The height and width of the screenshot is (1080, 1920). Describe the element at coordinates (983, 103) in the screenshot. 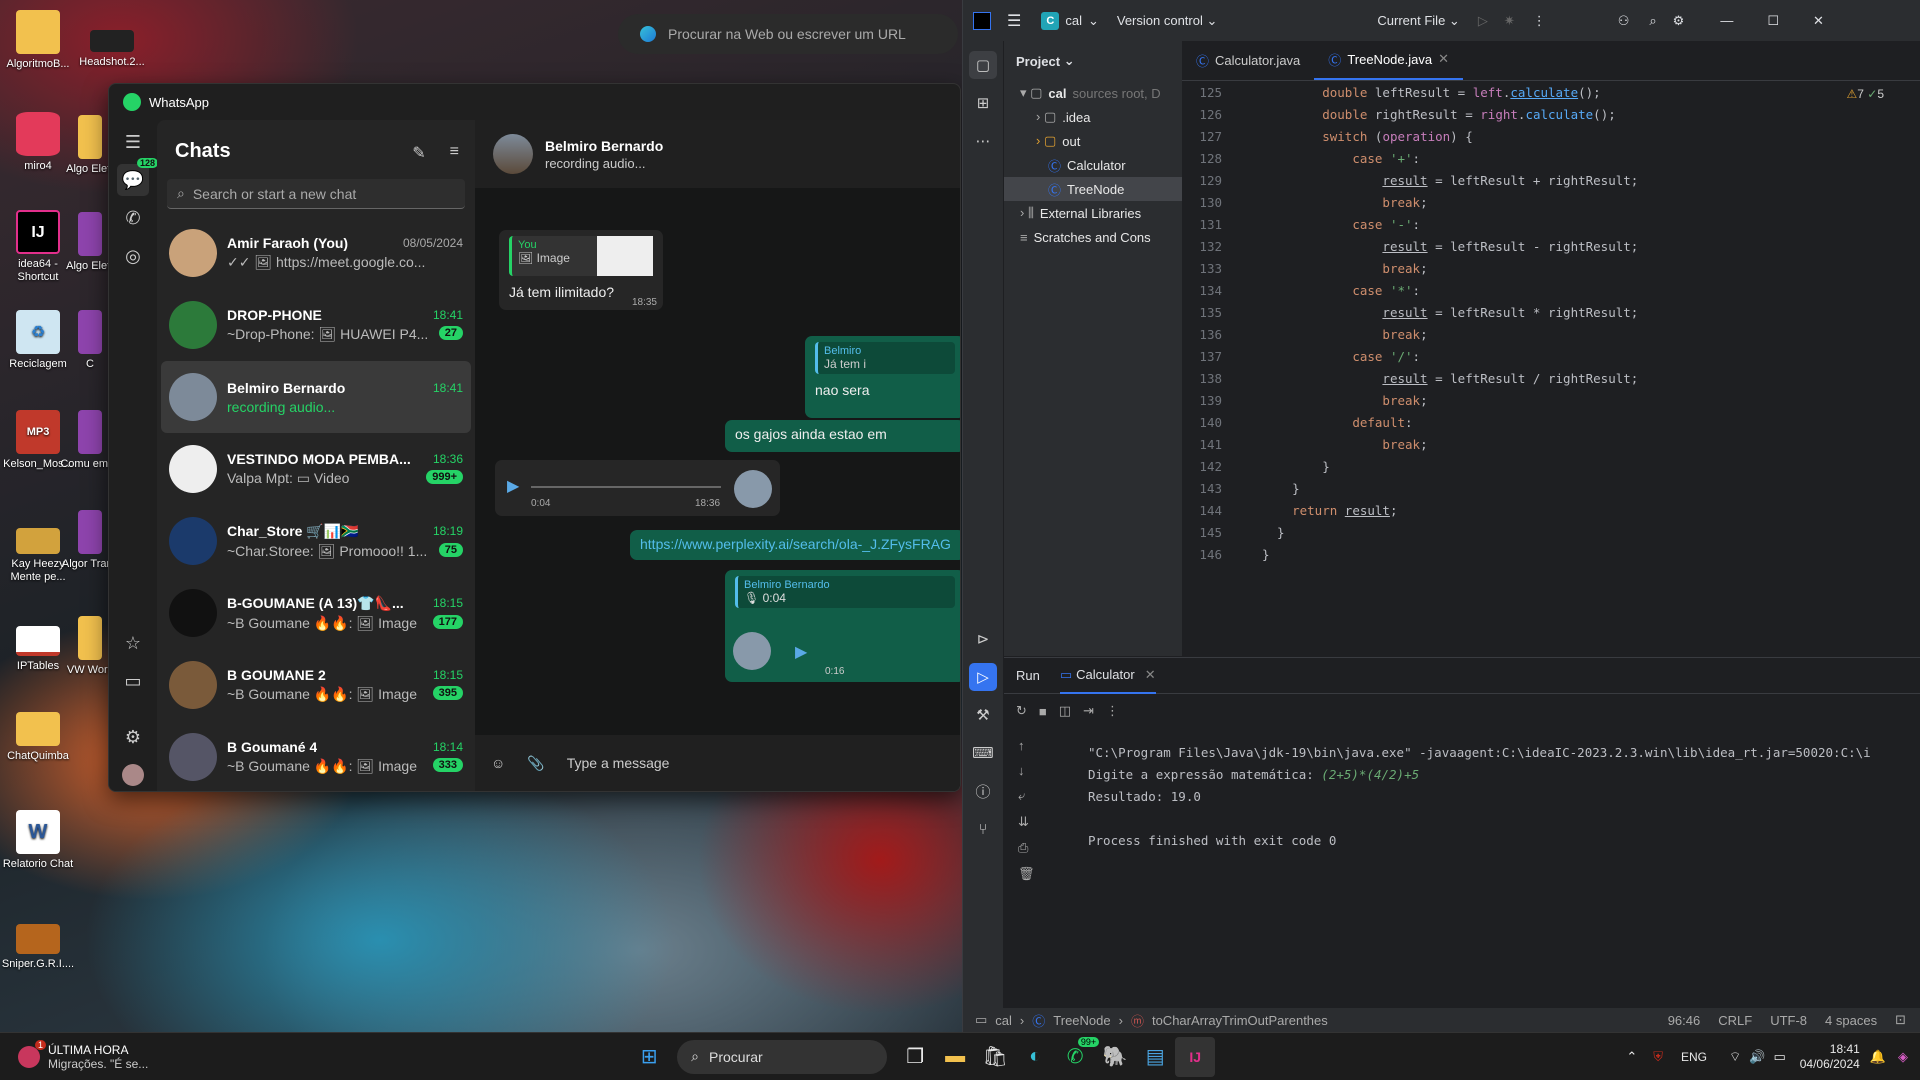

I see `structure-tool-icon: ⊞` at that location.